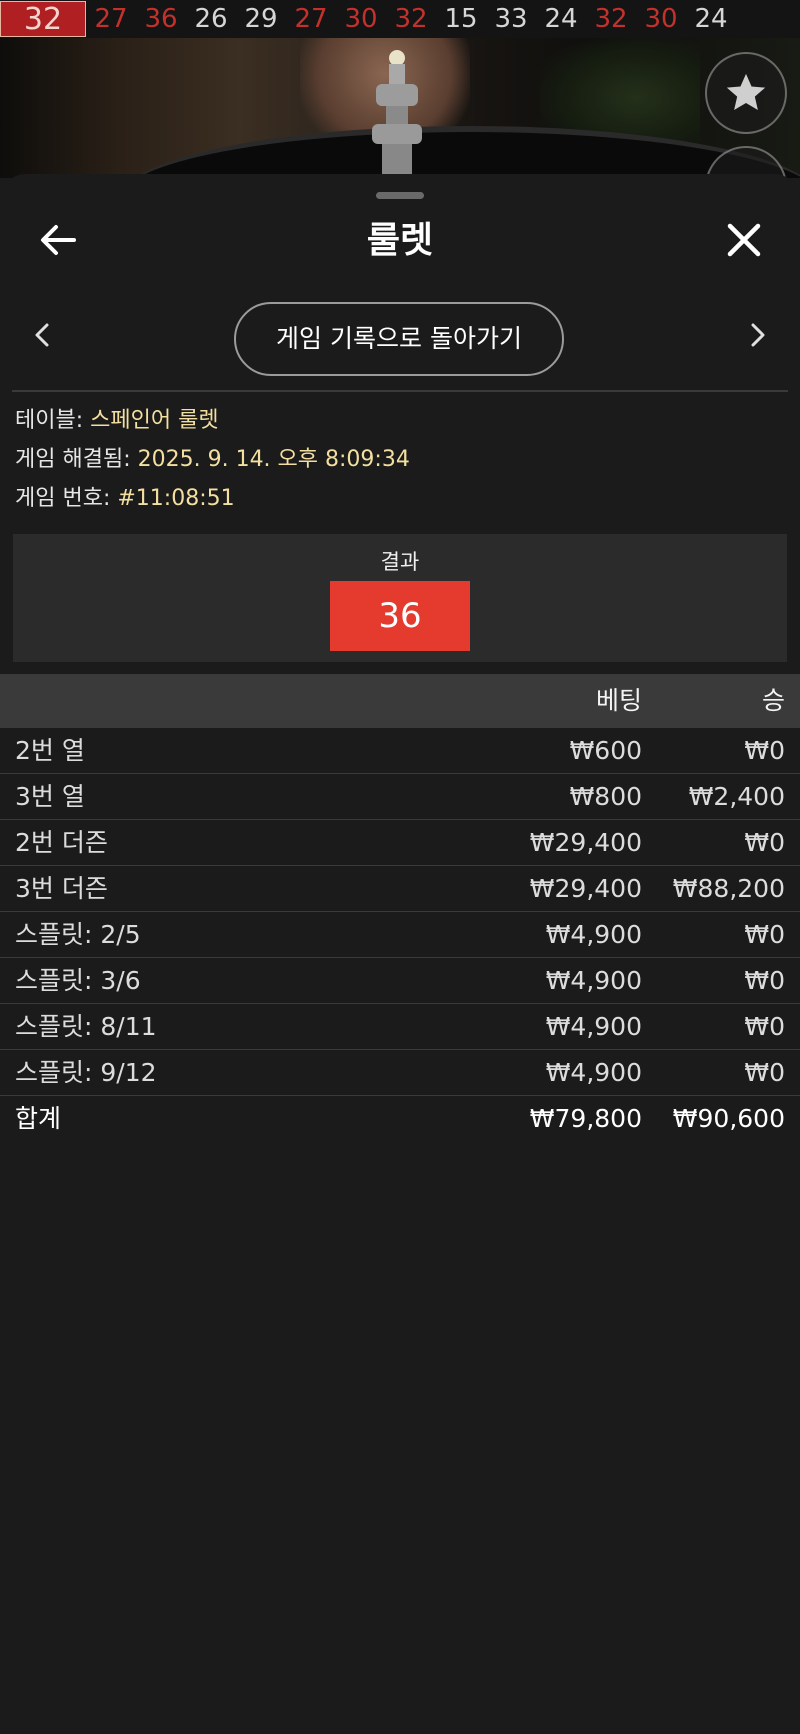 This screenshot has width=800, height=1734. I want to click on bet-name: 스플릿: 8/11, so click(86, 1026).